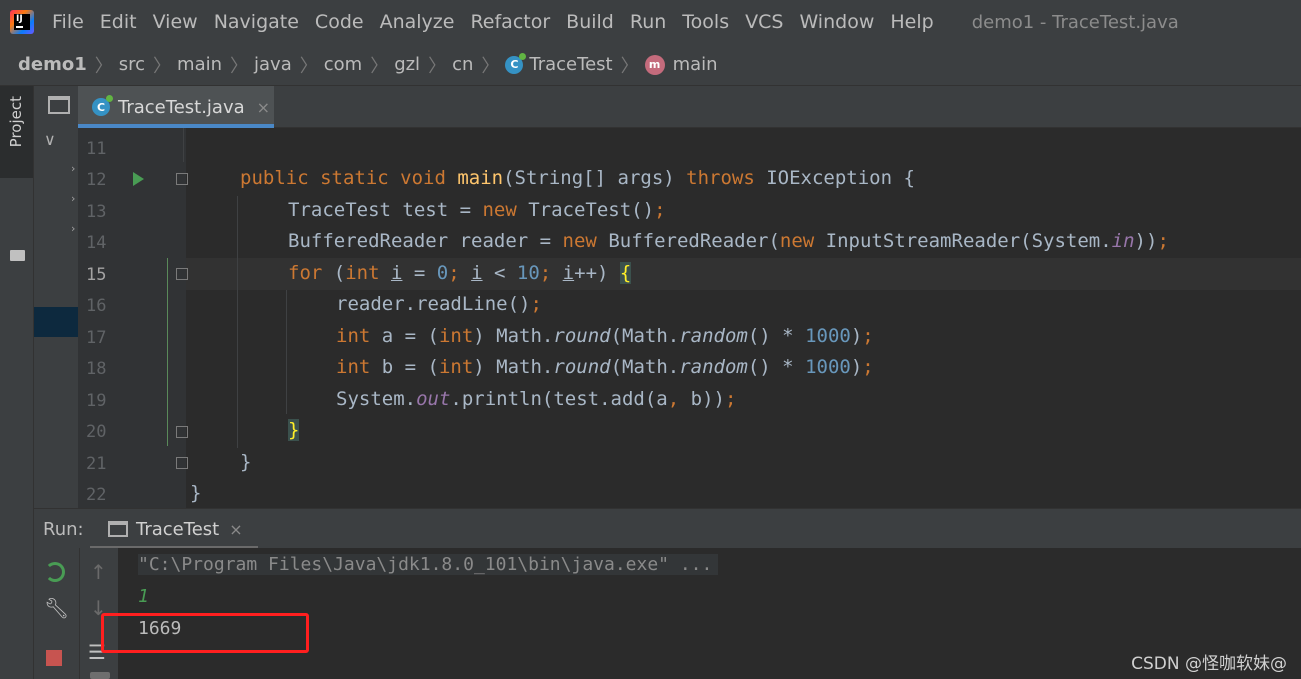 Image resolution: width=1301 pixels, height=679 pixels. Describe the element at coordinates (167, 352) in the screenshot. I see `change-marker` at that location.